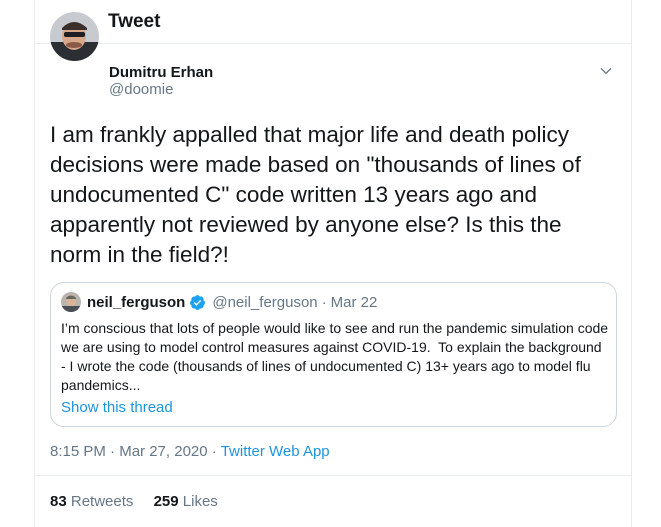 The width and height of the screenshot is (661, 527). What do you see at coordinates (161, 72) in the screenshot?
I see `author-name: Dumitru Erhan` at bounding box center [161, 72].